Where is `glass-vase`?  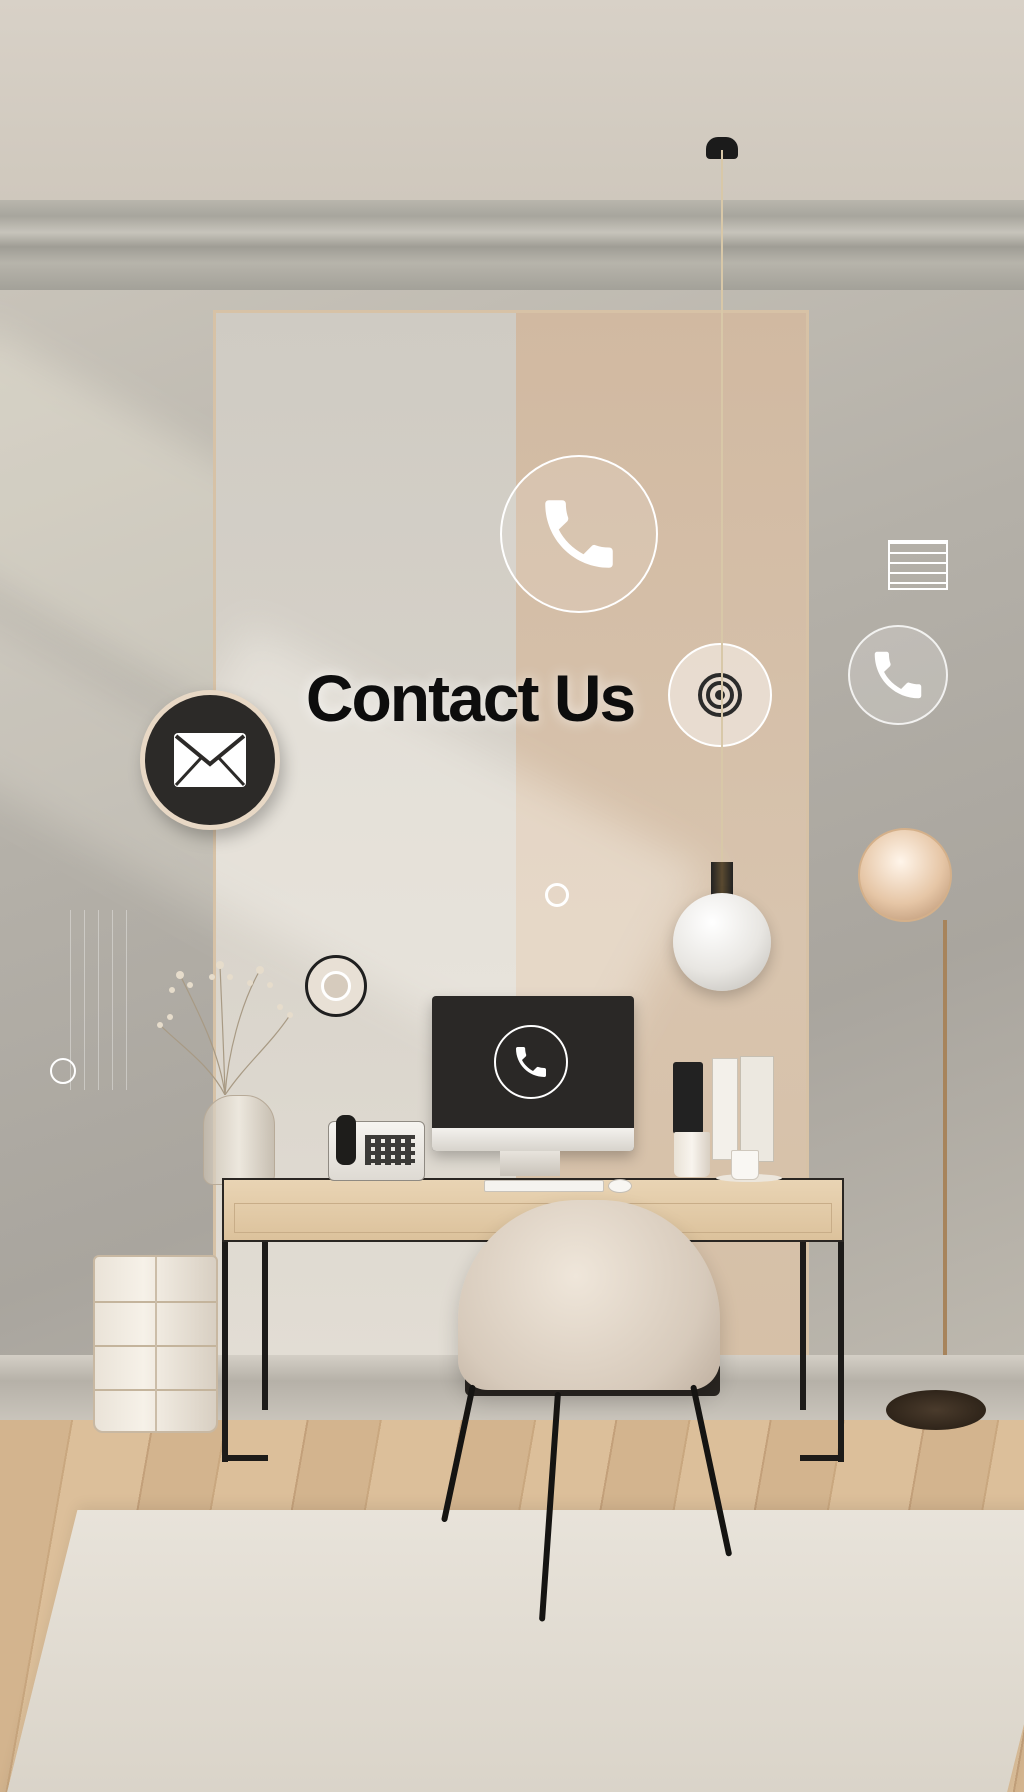 glass-vase is located at coordinates (239, 1140).